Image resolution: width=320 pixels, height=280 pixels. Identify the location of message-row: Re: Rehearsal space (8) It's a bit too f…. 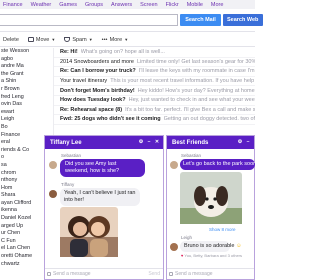
(154, 111).